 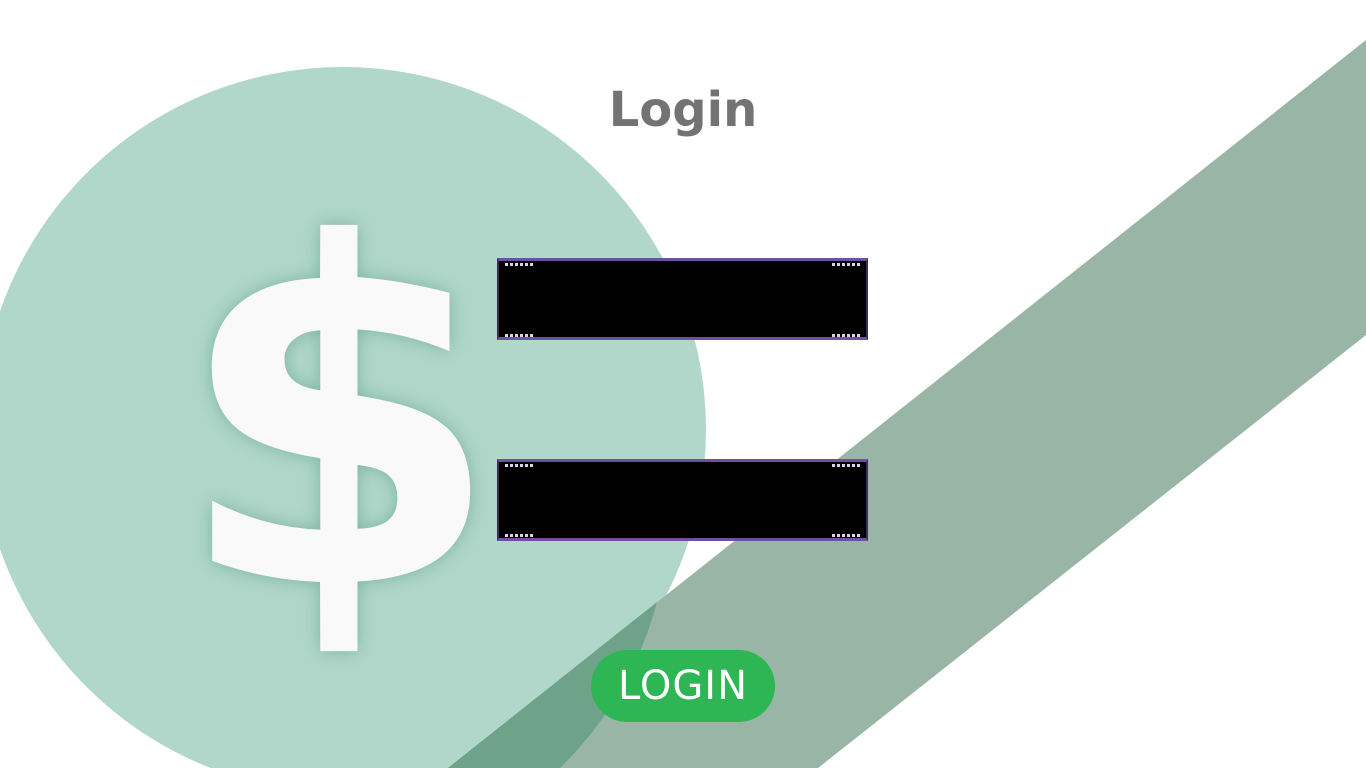 I want to click on username-field, so click(x=682, y=299).